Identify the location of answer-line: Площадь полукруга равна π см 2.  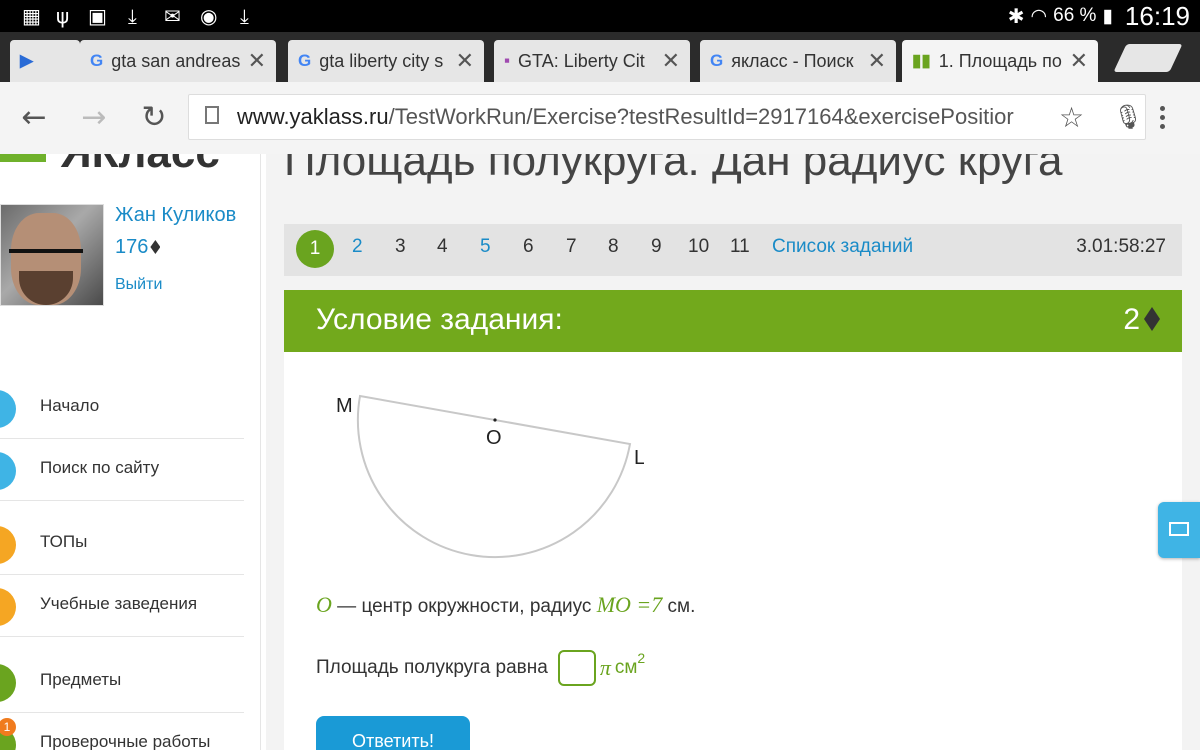
(480, 668).